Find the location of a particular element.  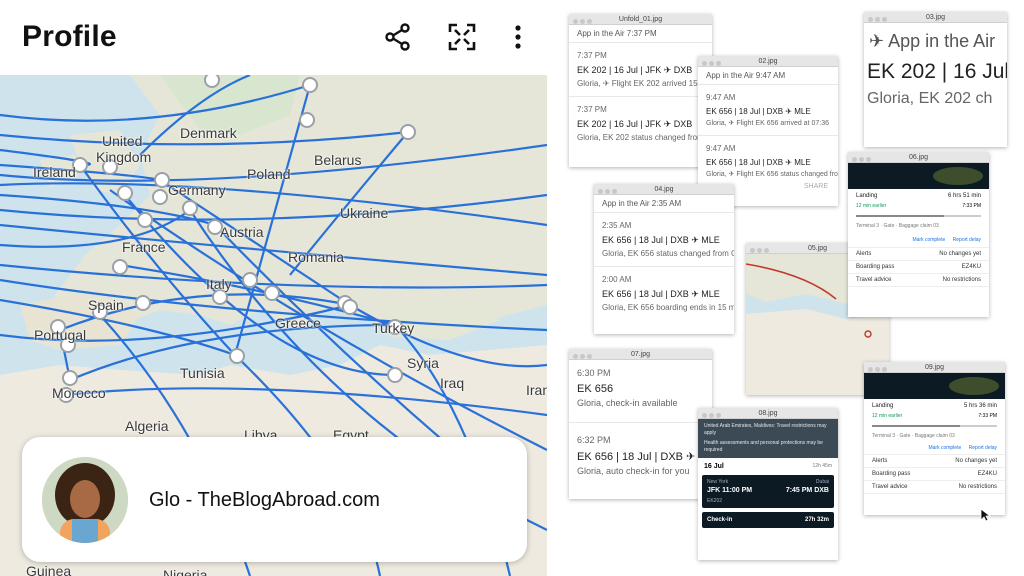

page-title: Profile is located at coordinates (69, 36).